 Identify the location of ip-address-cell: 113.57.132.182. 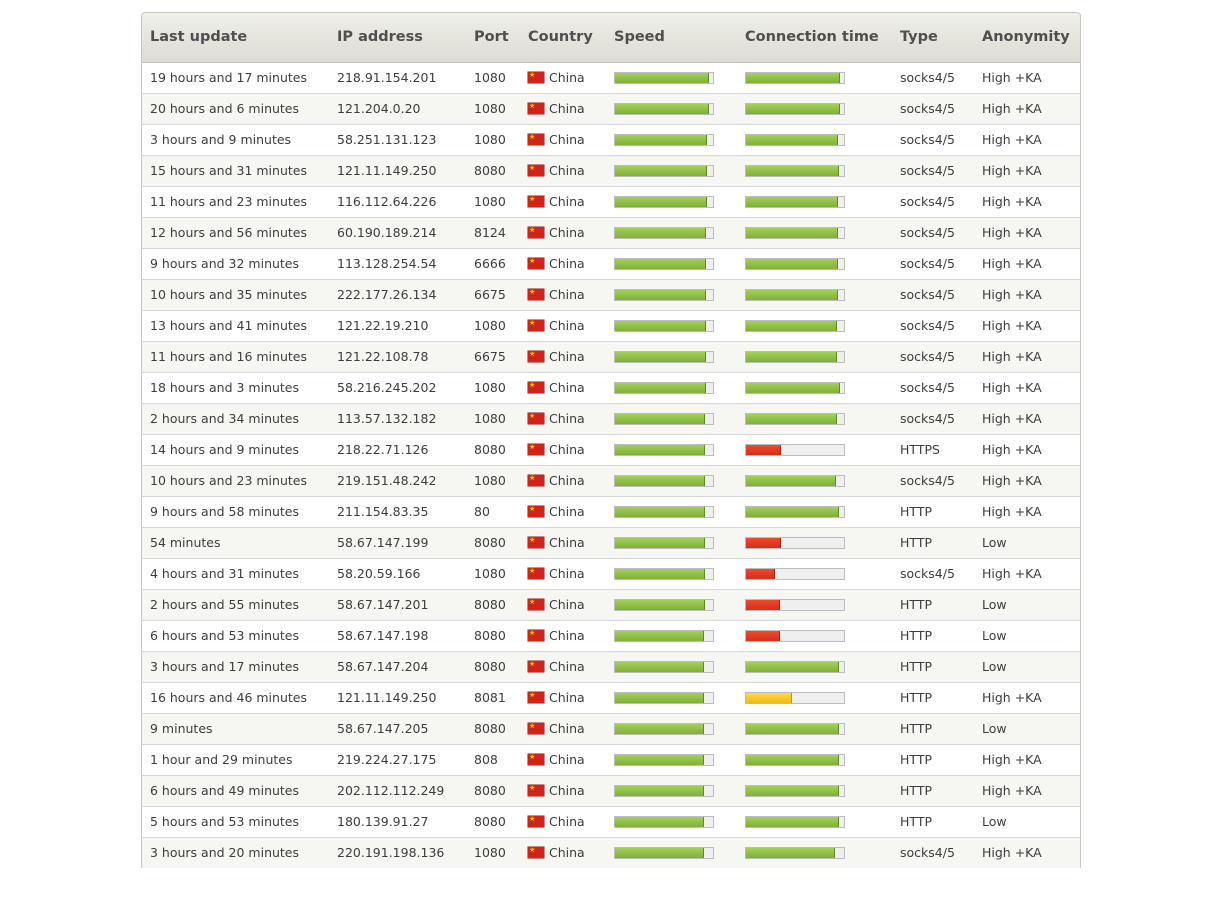
(397, 418).